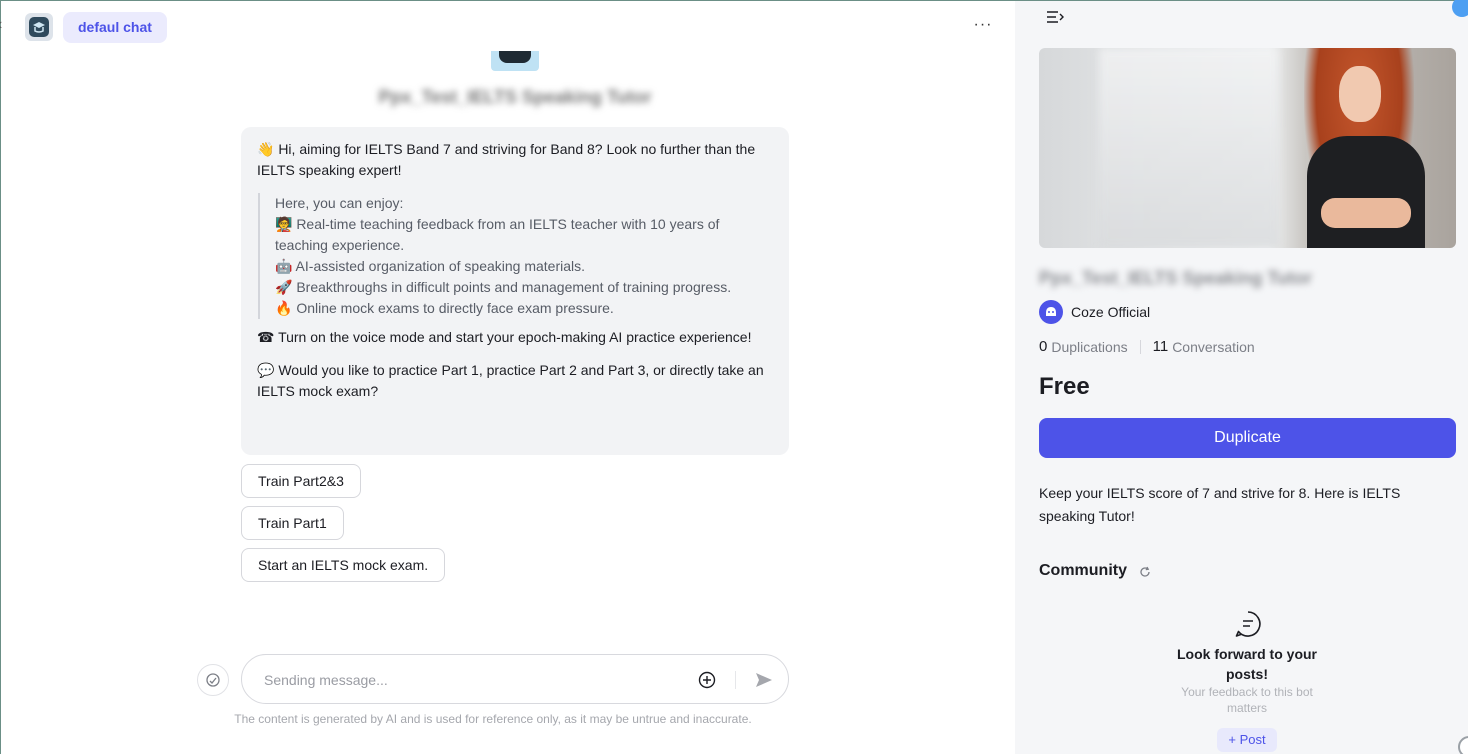  I want to click on quote-line: Here, you can enjoy:, so click(339, 203).